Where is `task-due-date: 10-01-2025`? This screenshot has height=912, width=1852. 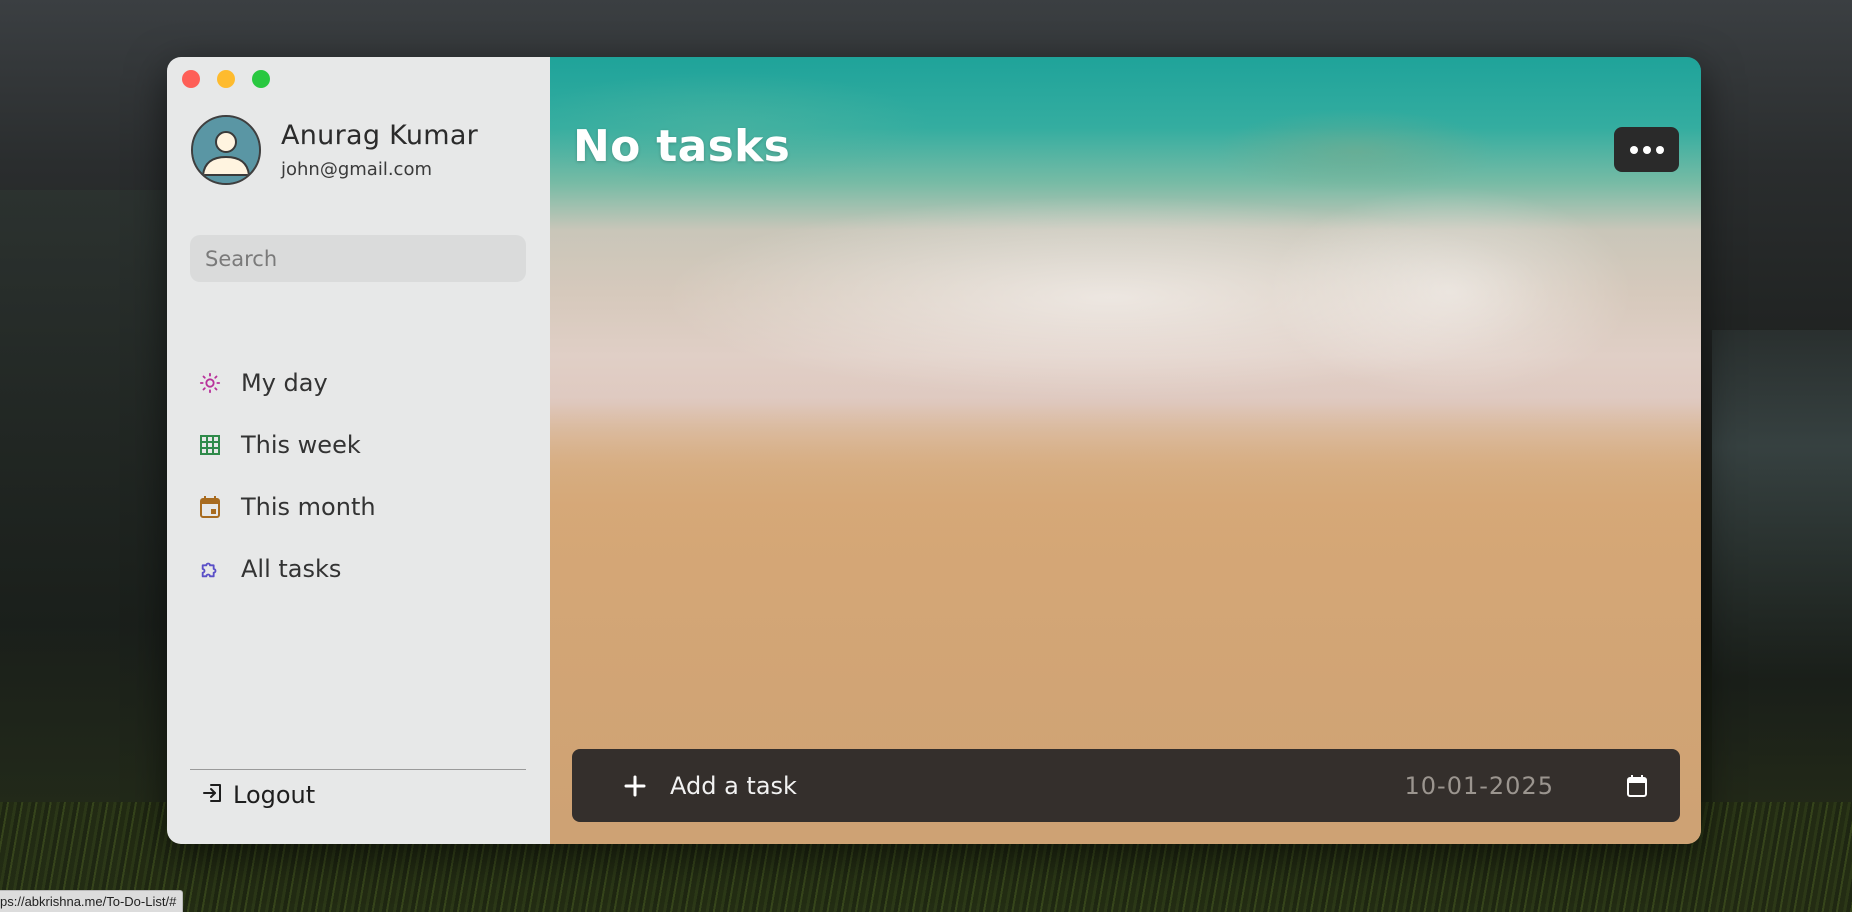 task-due-date: 10-01-2025 is located at coordinates (1479, 786).